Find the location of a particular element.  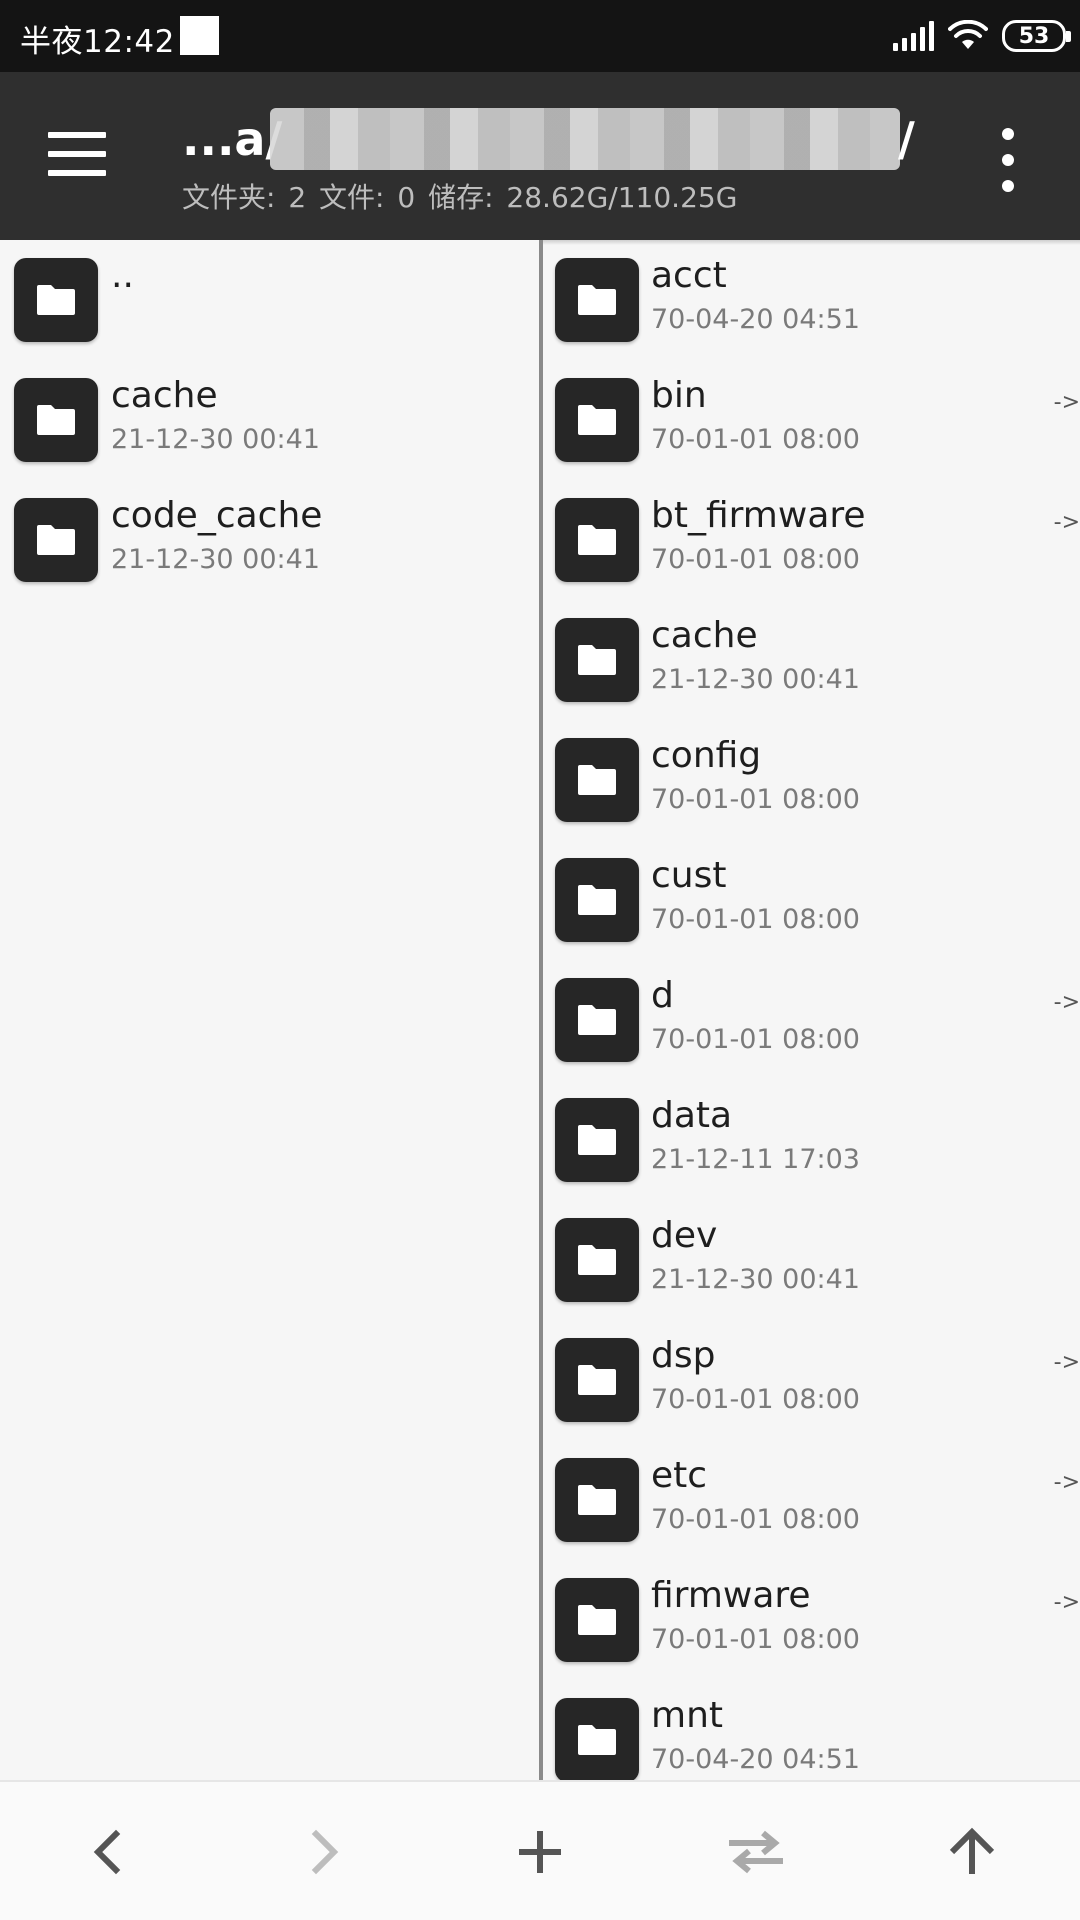

list-item: .. is located at coordinates (270, 300).